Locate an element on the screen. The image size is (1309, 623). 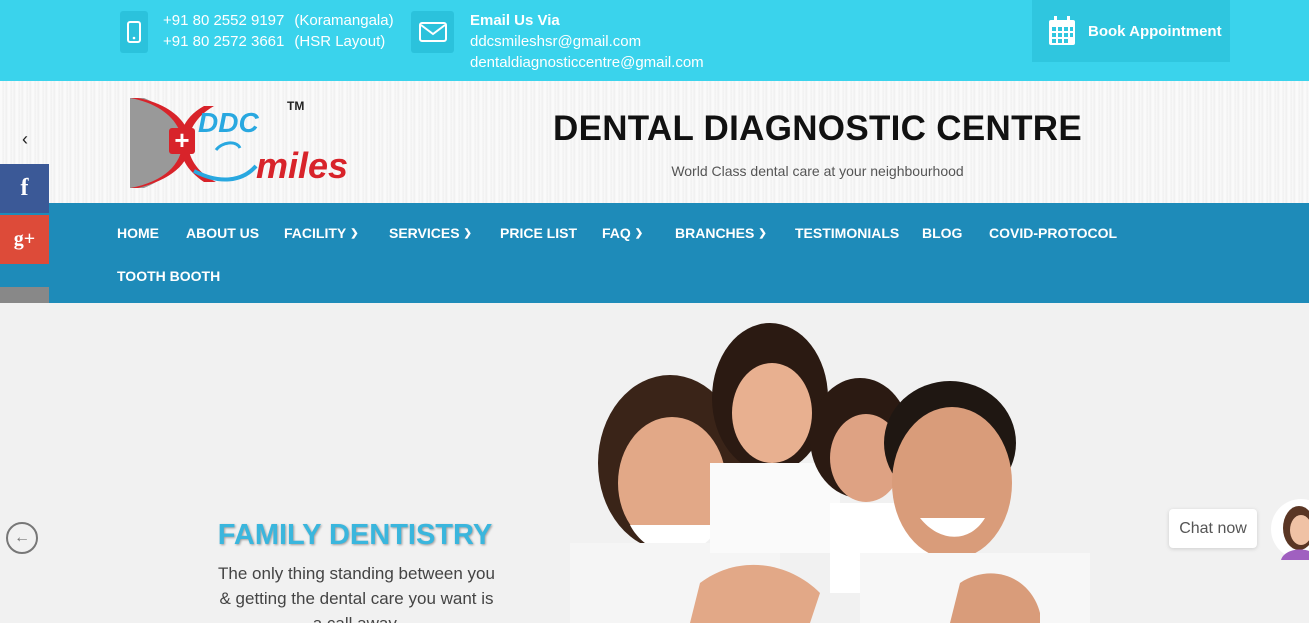
email-link-2: dentaldiagnosticcentre@gmail.com is located at coordinates (587, 62).